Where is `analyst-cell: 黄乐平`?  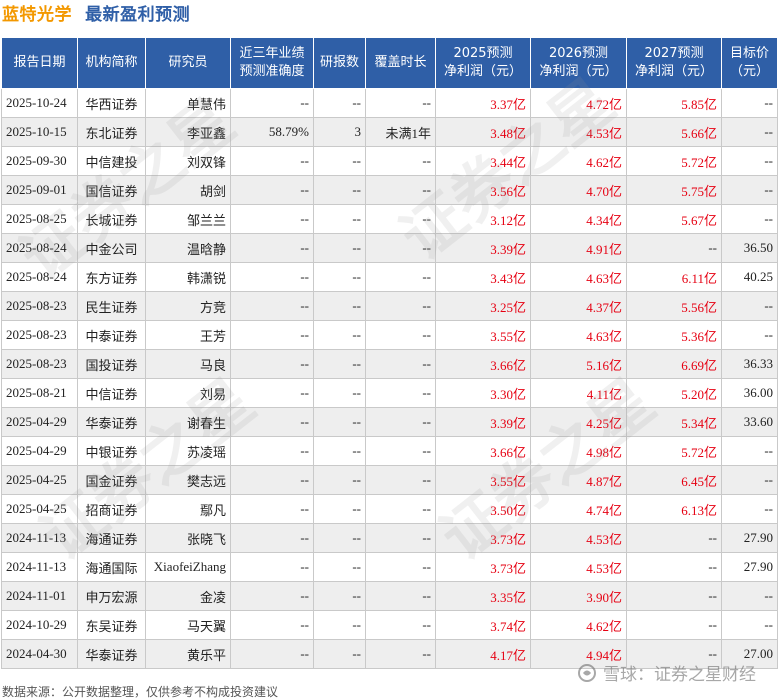 analyst-cell: 黄乐平 is located at coordinates (188, 654).